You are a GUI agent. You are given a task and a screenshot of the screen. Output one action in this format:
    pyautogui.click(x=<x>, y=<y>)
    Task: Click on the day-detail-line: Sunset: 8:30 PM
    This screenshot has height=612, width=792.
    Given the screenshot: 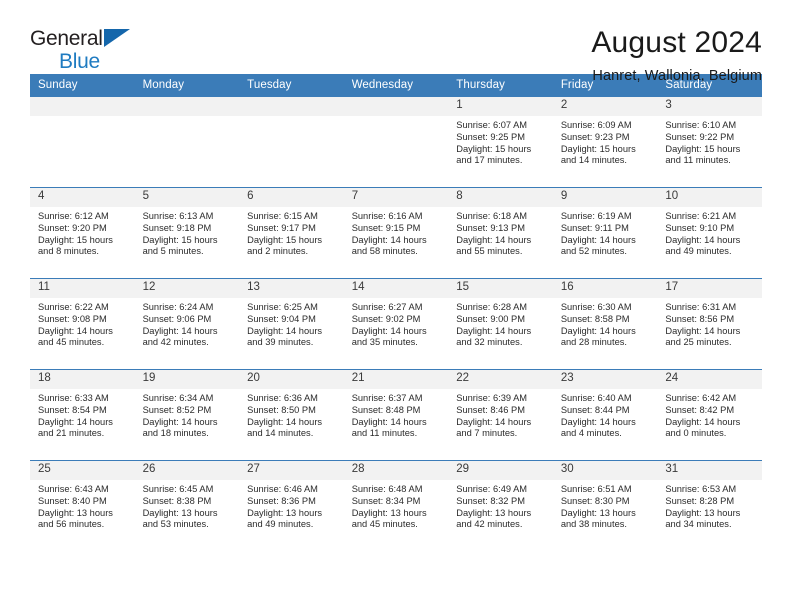 What is the action you would take?
    pyautogui.click(x=595, y=500)
    